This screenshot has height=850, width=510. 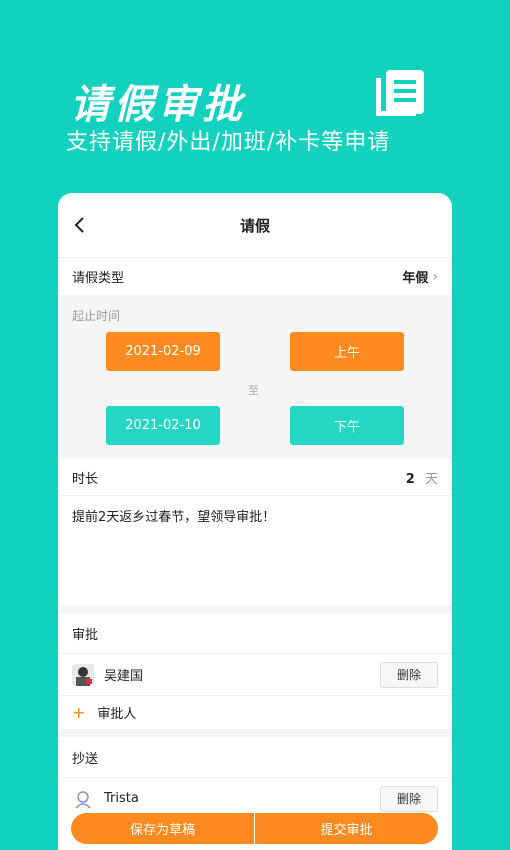 I want to click on leave-type-row: 请假类型 年假 ›, so click(x=255, y=276).